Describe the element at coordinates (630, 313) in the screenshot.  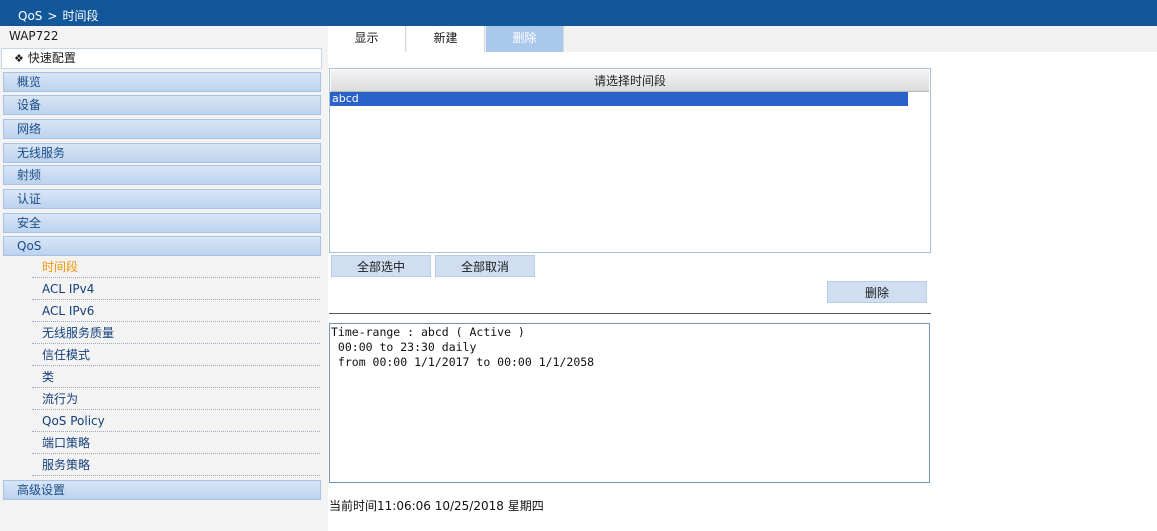
I see `divider` at that location.